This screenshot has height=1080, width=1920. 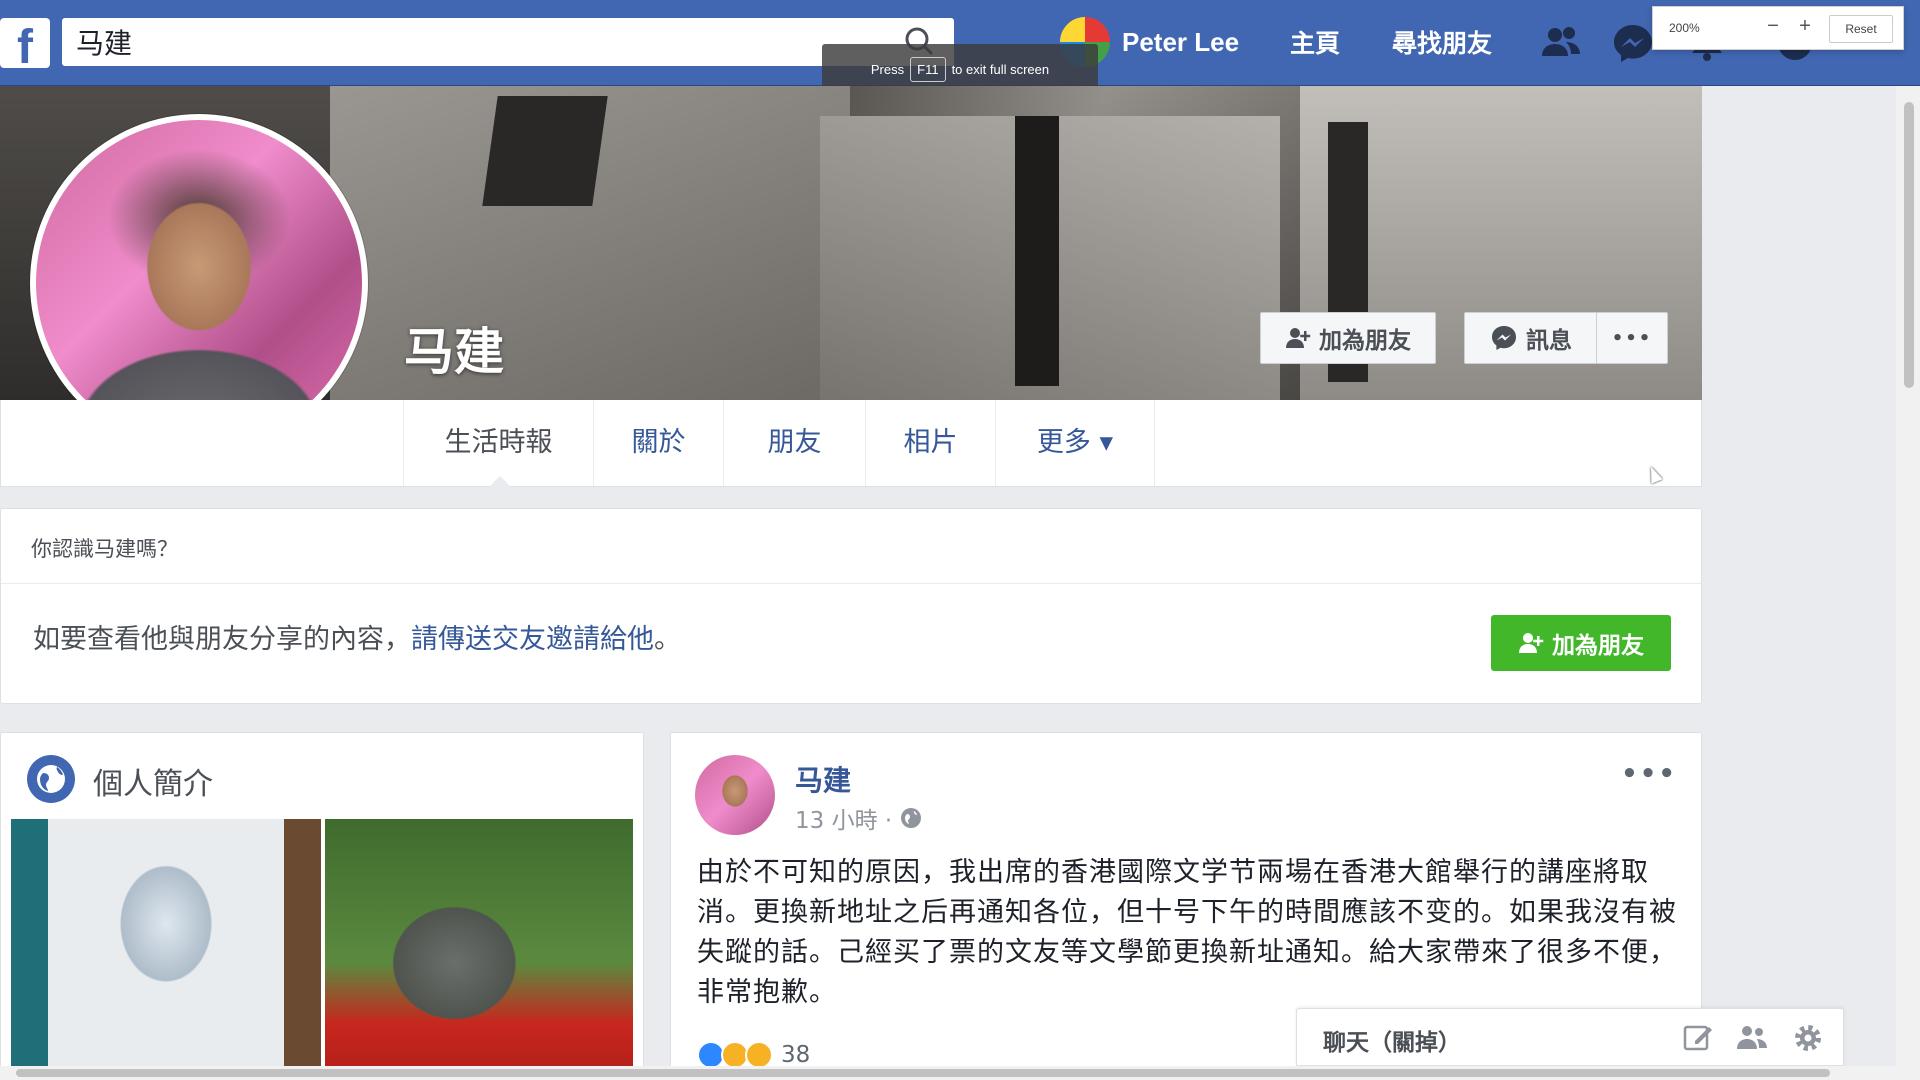 What do you see at coordinates (794, 443) in the screenshot?
I see `tab-friends: 朋友` at bounding box center [794, 443].